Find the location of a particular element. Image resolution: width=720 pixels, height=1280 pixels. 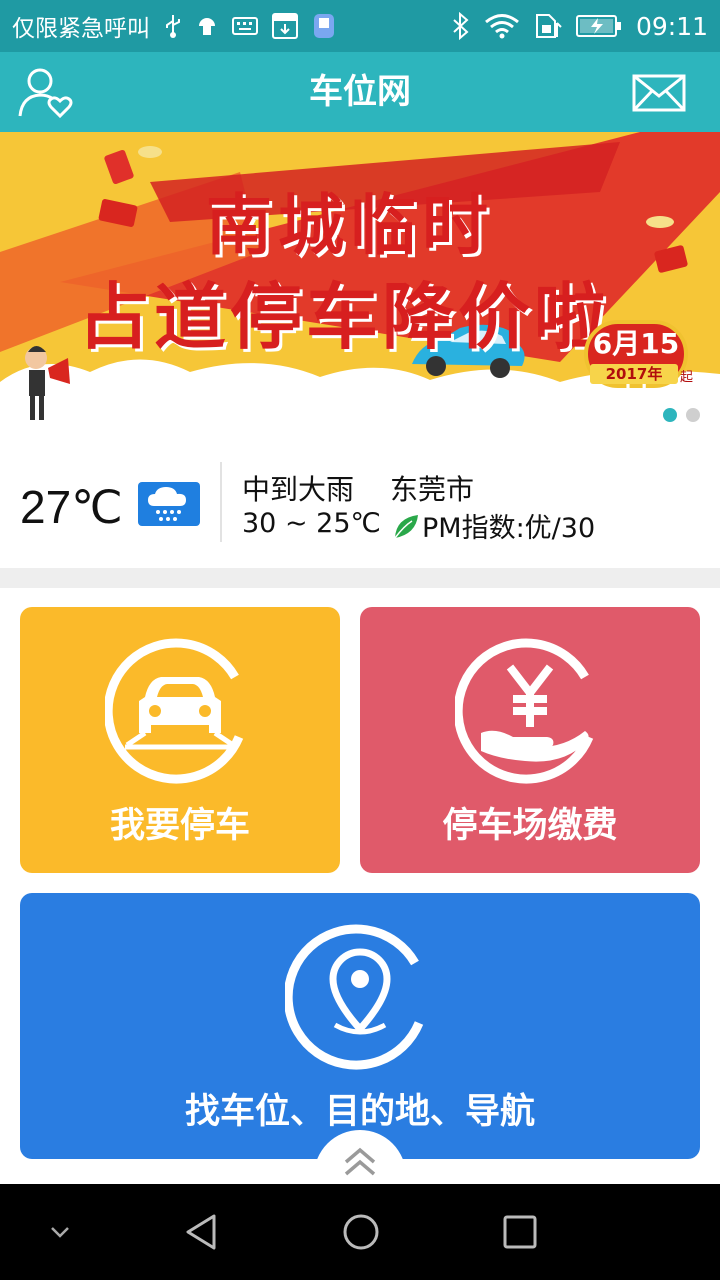

yuan-hand-icon is located at coordinates (524, 711).